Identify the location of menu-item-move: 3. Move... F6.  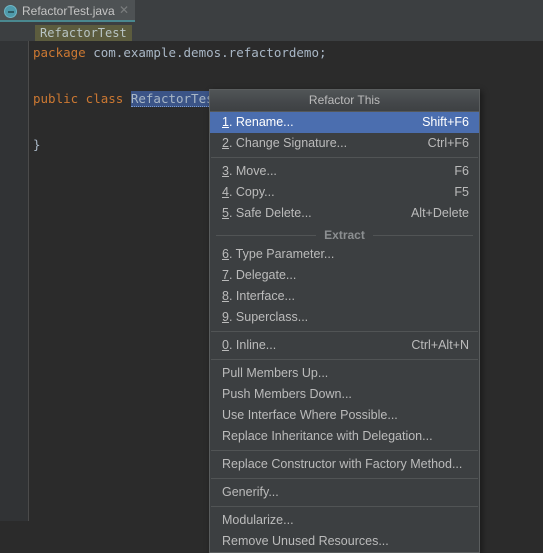
(344, 171).